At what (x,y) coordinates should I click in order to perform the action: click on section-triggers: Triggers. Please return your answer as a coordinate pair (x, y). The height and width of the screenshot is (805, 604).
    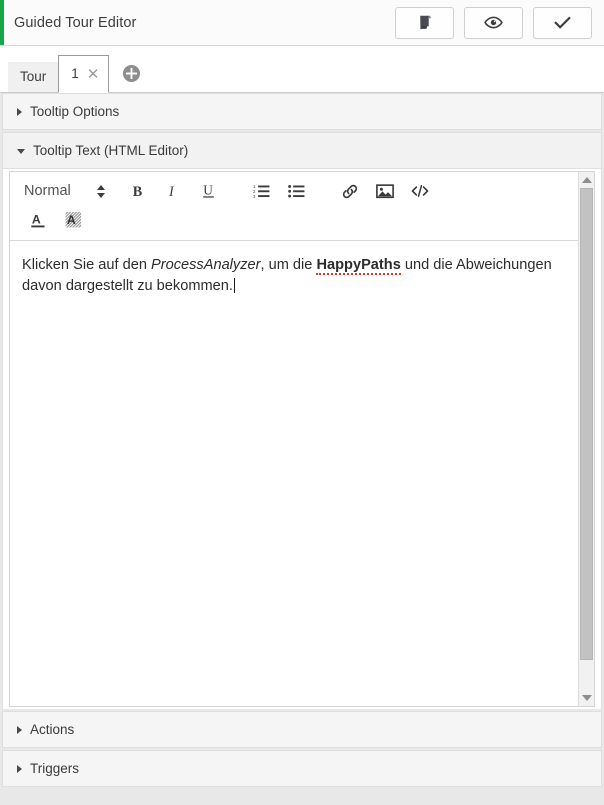
    Looking at the image, I should click on (302, 768).